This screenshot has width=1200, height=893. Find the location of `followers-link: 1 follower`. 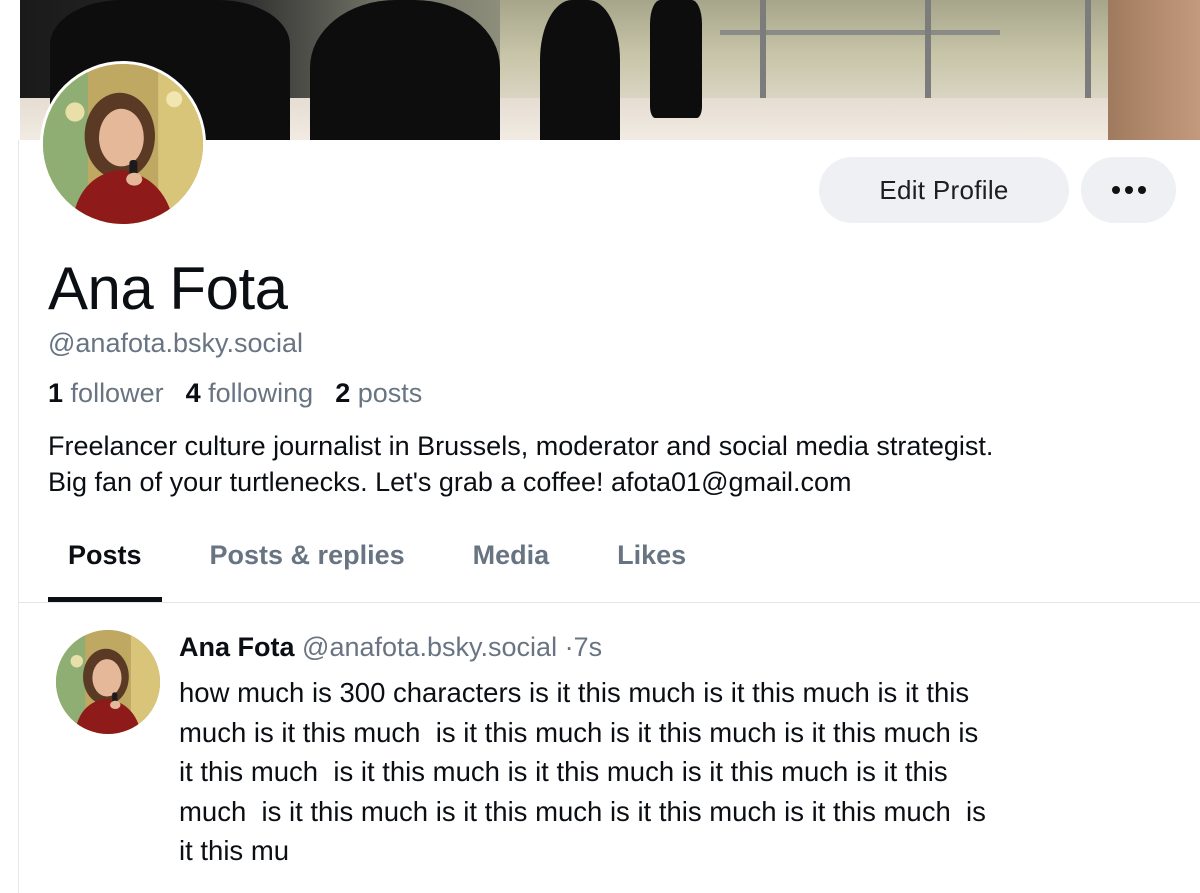

followers-link: 1 follower is located at coordinates (106, 393).